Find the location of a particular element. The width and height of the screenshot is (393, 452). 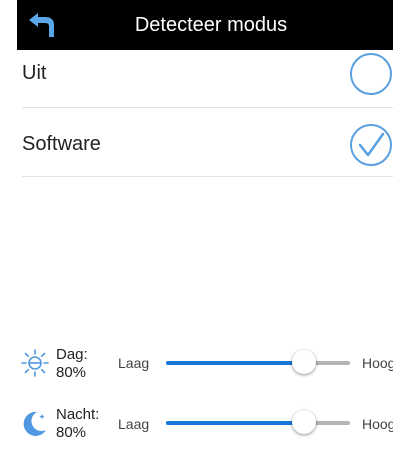

day-sensitivity-row: Dag: 80% Laag Hoog is located at coordinates (196, 367).